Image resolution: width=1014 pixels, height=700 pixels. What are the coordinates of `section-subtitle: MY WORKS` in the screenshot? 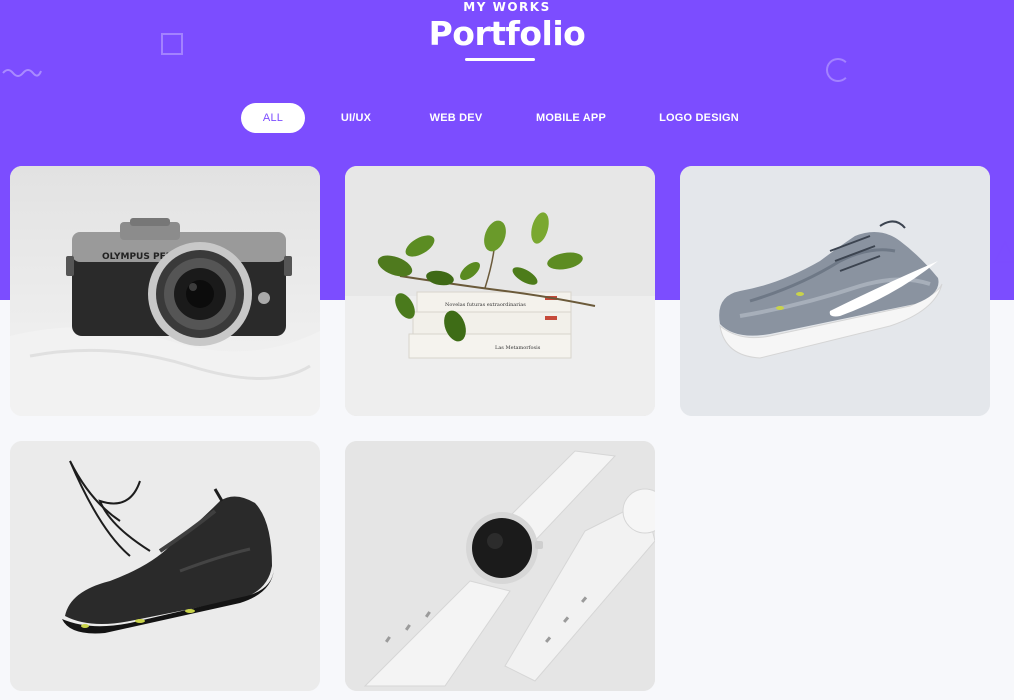 It's located at (507, 7).